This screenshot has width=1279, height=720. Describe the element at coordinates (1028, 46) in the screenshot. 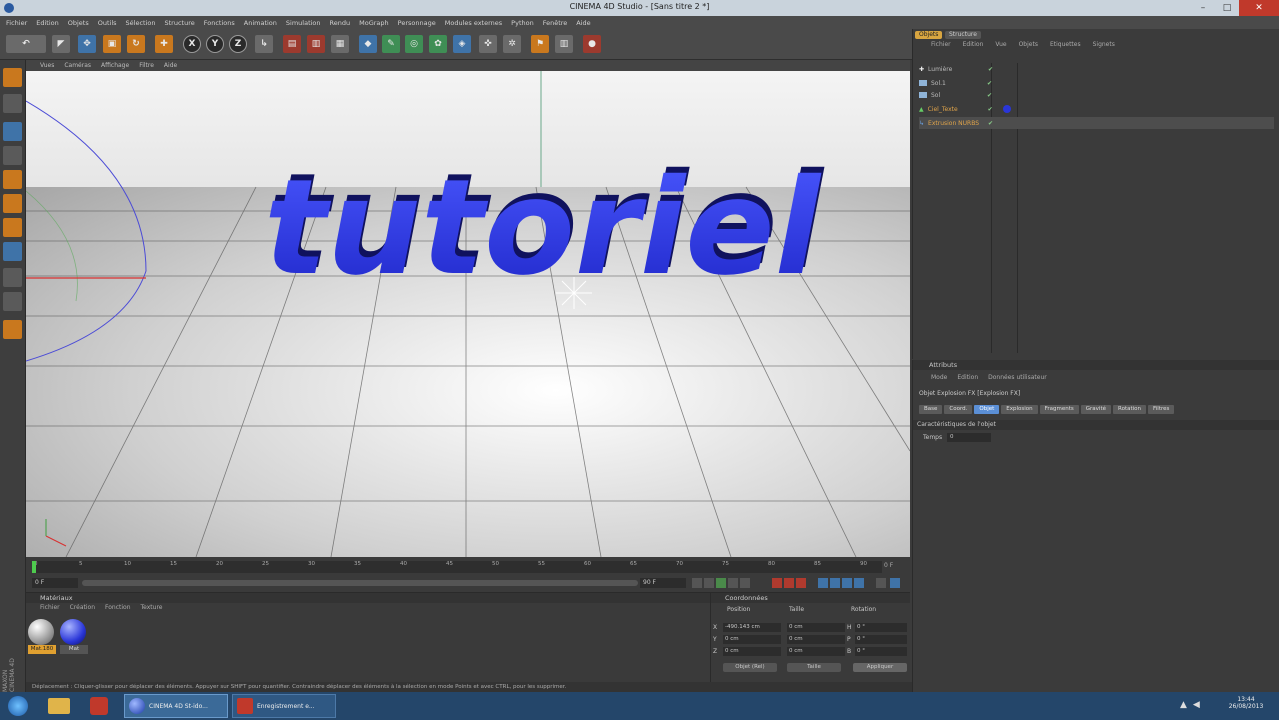

I see `objects-menu-item: Objets` at that location.